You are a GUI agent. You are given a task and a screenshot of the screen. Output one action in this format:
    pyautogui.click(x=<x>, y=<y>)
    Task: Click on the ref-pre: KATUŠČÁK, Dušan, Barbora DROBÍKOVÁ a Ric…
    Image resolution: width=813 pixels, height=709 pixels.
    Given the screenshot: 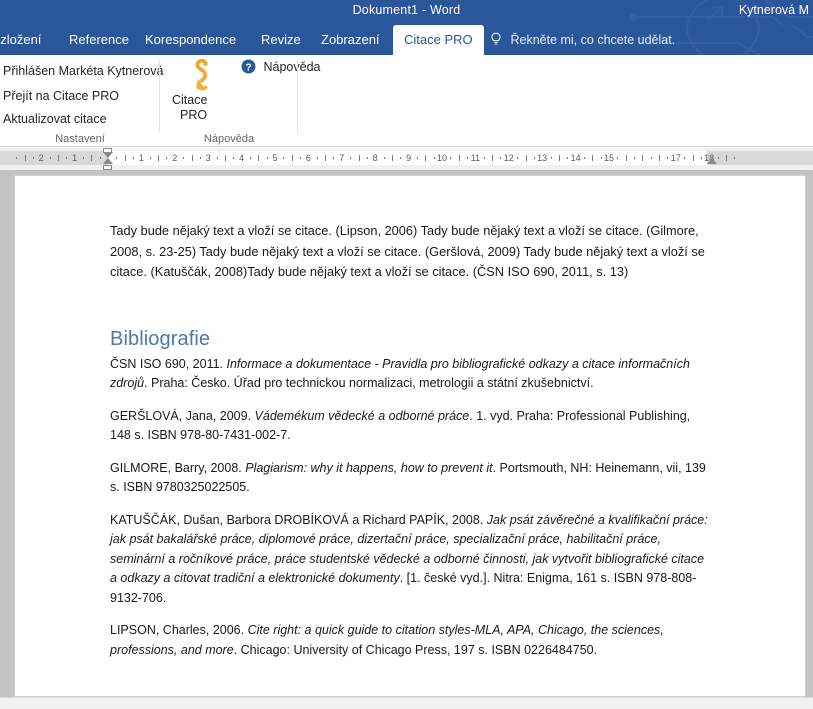 What is the action you would take?
    pyautogui.click(x=298, y=519)
    